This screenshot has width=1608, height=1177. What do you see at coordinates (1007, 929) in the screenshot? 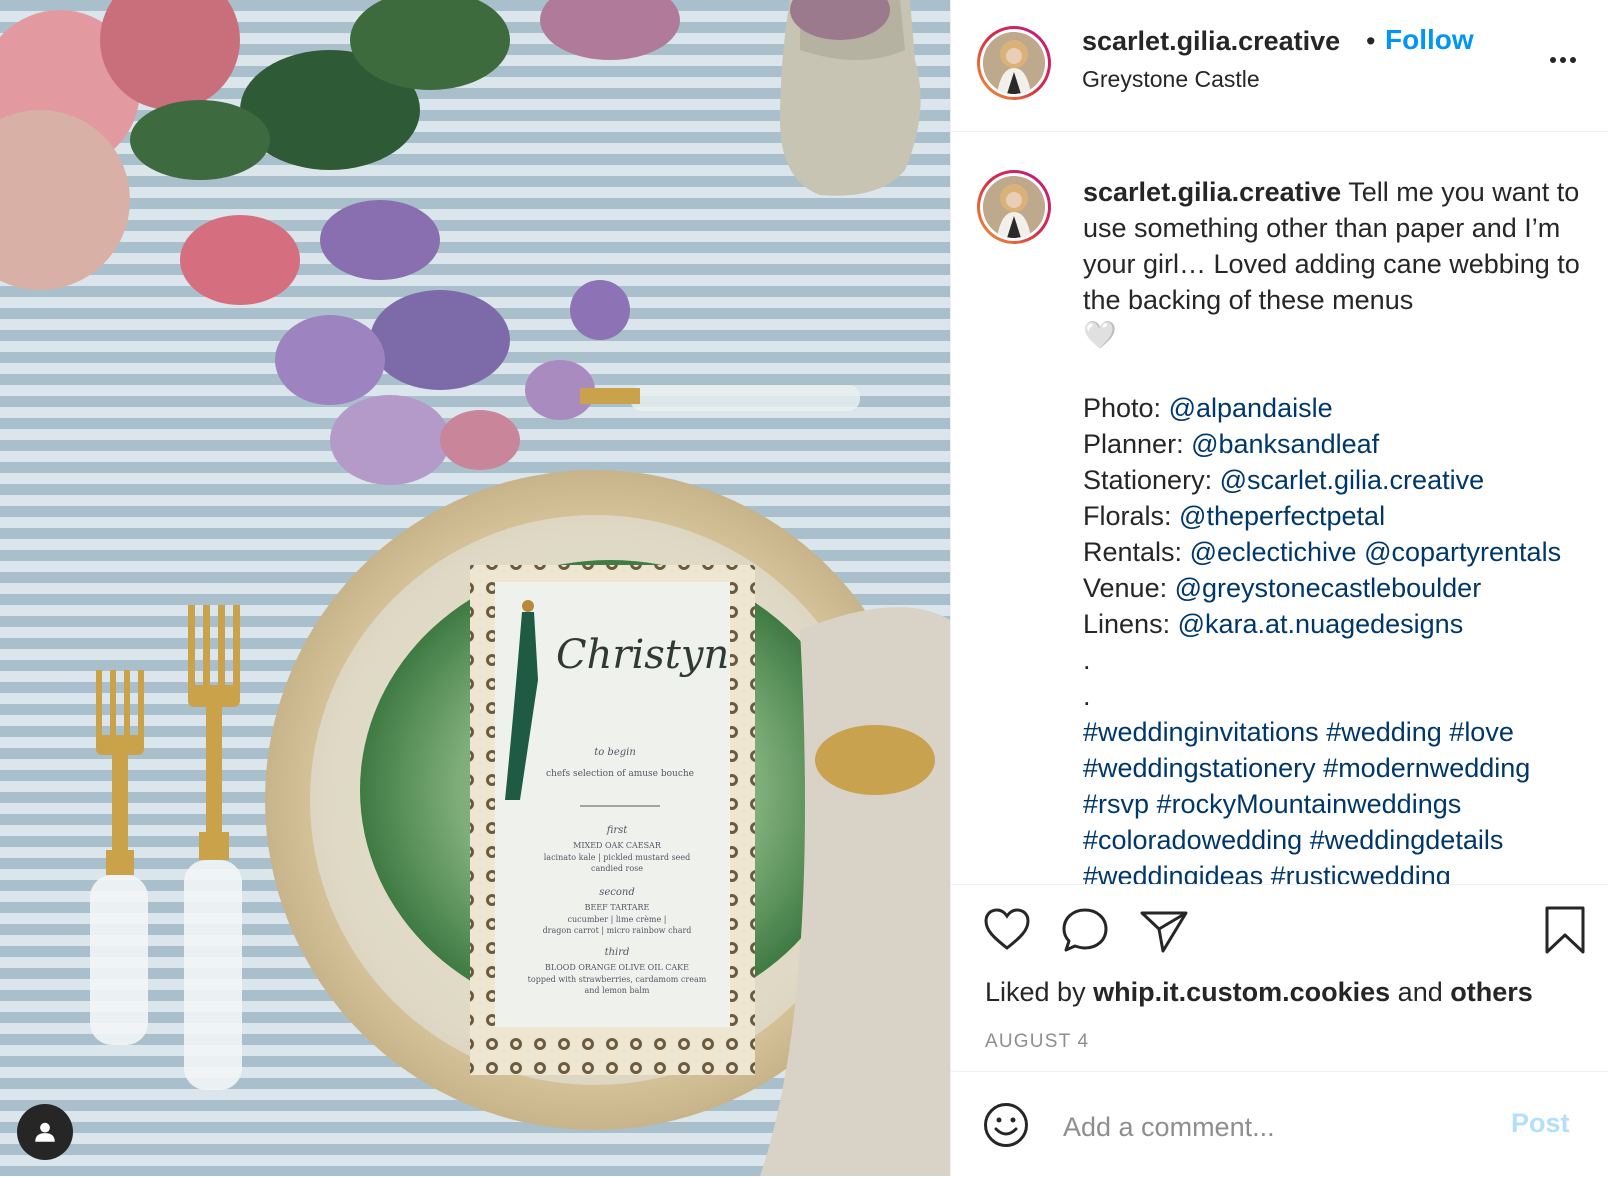
I see `heart-icon` at bounding box center [1007, 929].